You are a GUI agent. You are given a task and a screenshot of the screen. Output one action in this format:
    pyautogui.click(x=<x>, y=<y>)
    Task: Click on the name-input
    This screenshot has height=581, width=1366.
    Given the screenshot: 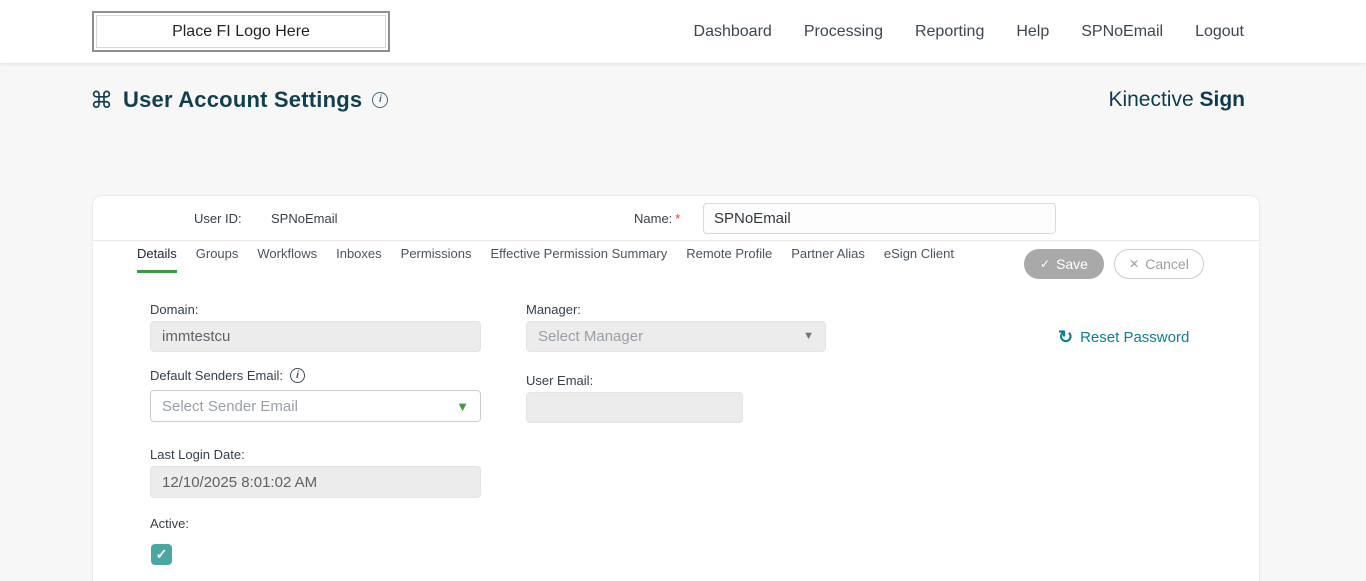 What is the action you would take?
    pyautogui.click(x=879, y=218)
    